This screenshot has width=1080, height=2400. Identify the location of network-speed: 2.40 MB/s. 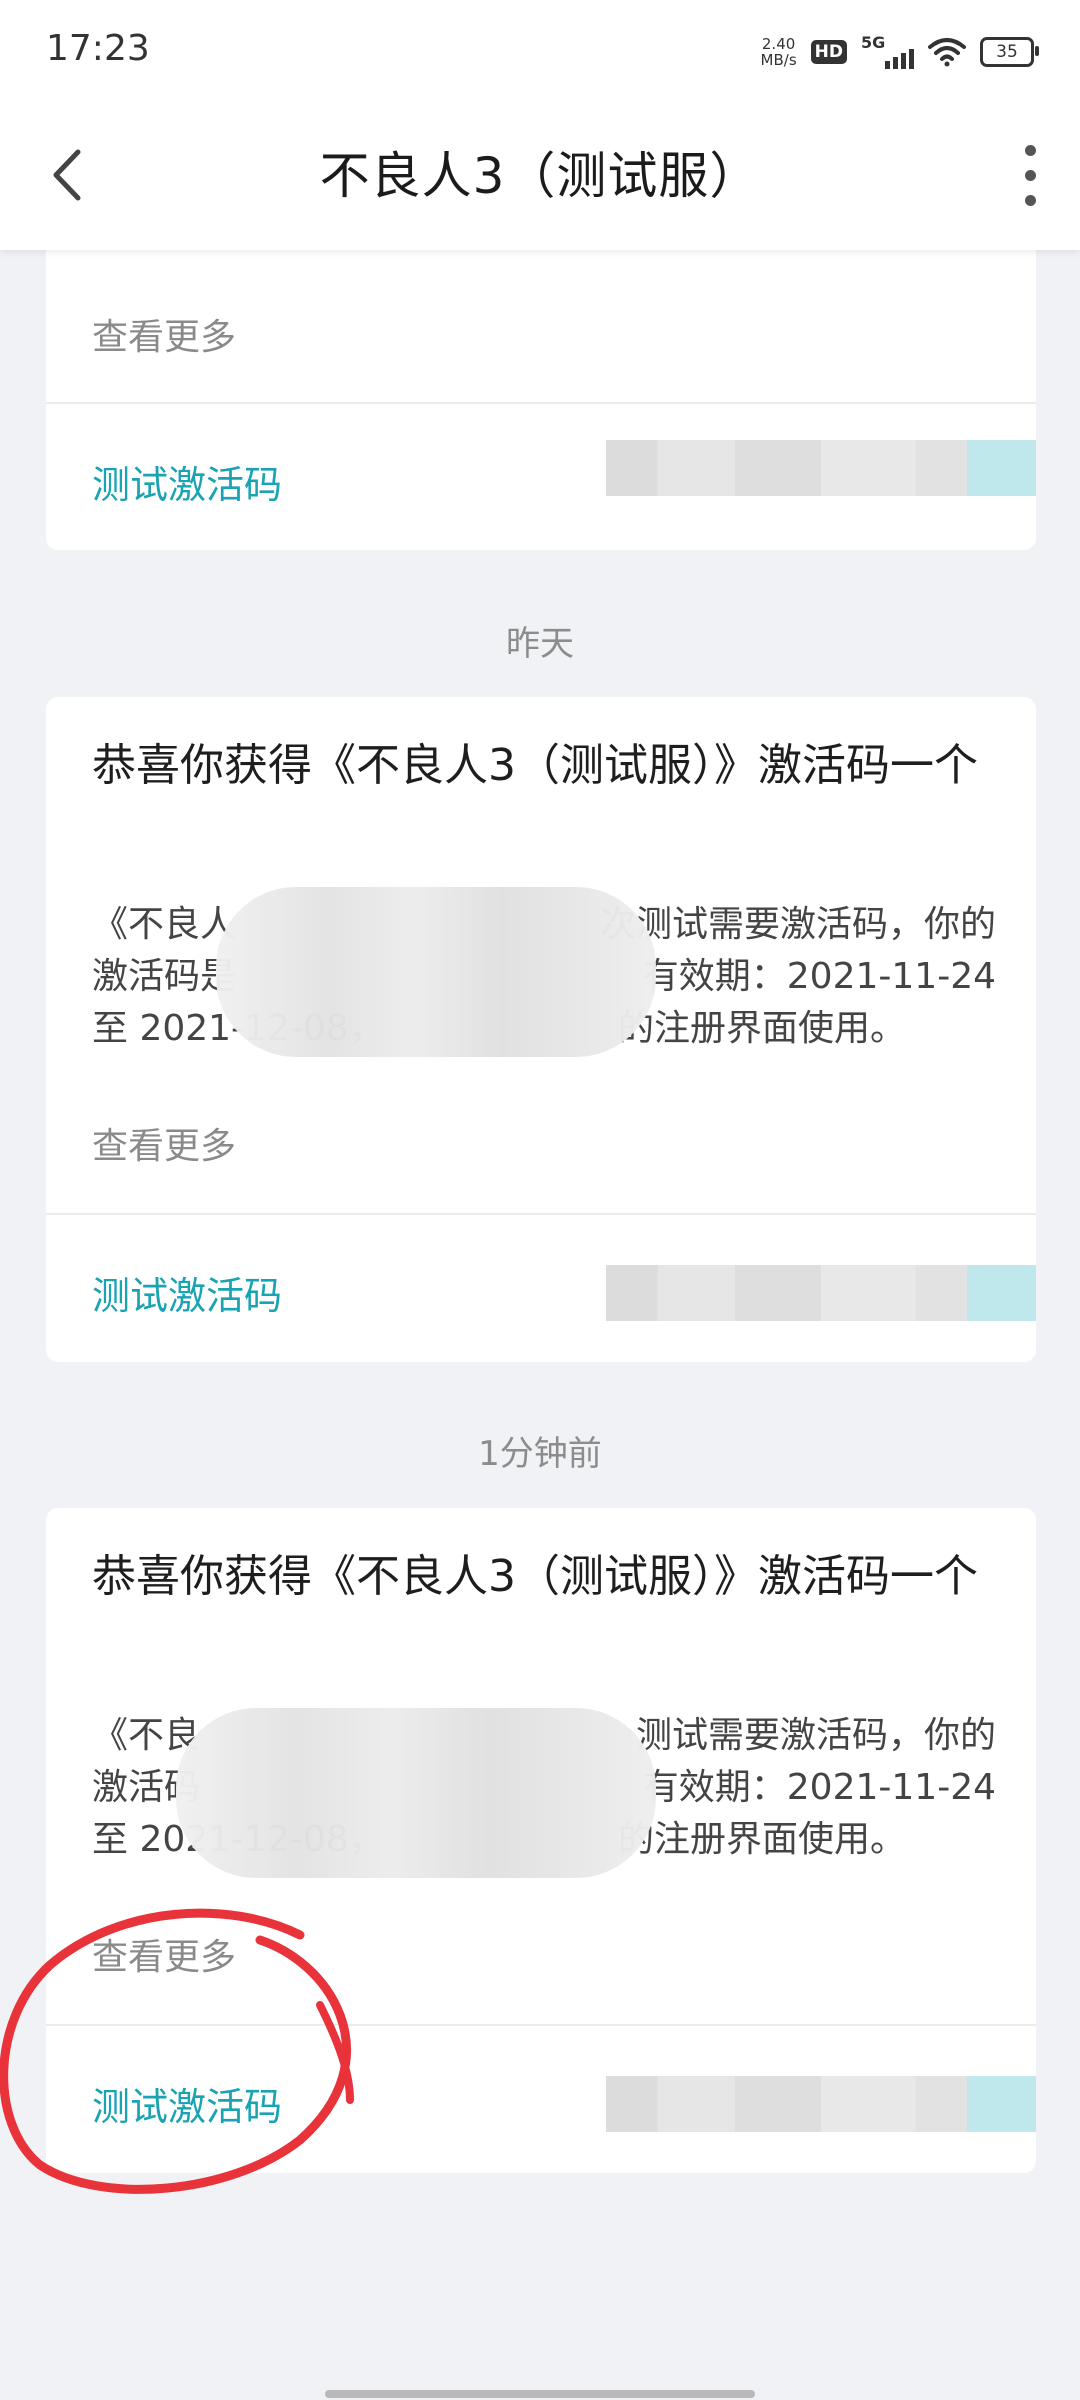
(779, 52).